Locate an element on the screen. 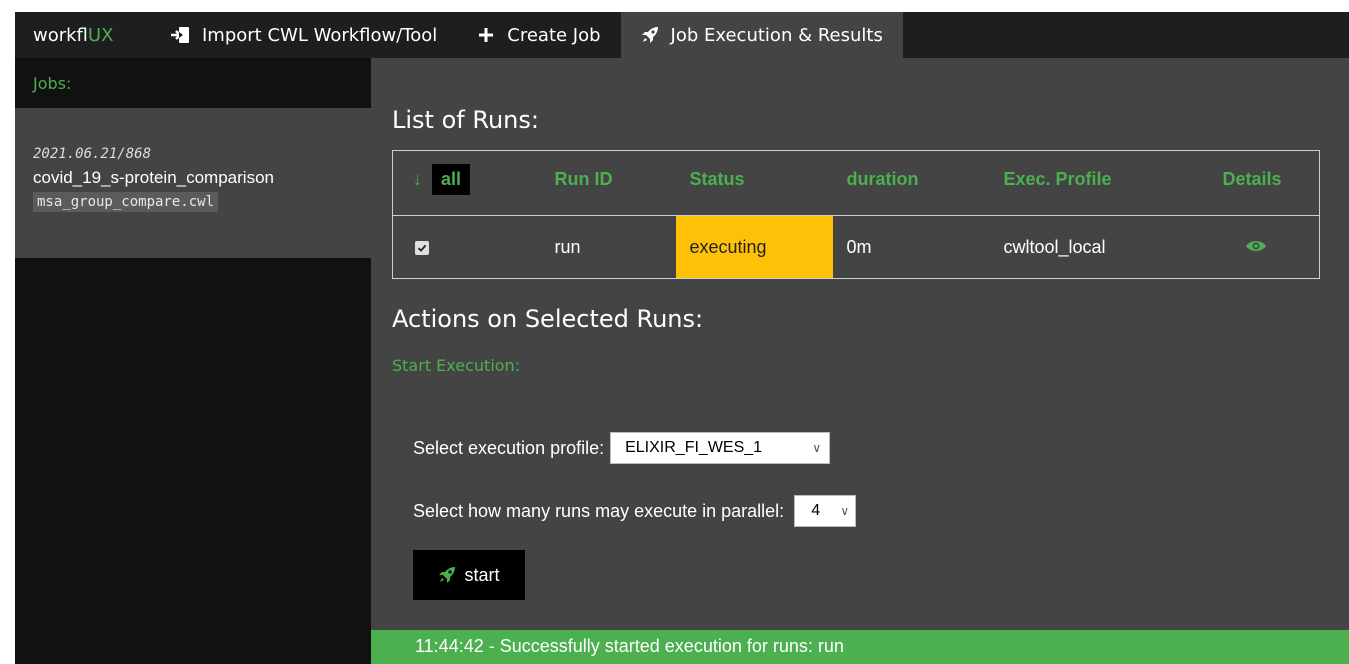 This screenshot has height=664, width=1349. nav-create-job: Create Job is located at coordinates (538, 35).